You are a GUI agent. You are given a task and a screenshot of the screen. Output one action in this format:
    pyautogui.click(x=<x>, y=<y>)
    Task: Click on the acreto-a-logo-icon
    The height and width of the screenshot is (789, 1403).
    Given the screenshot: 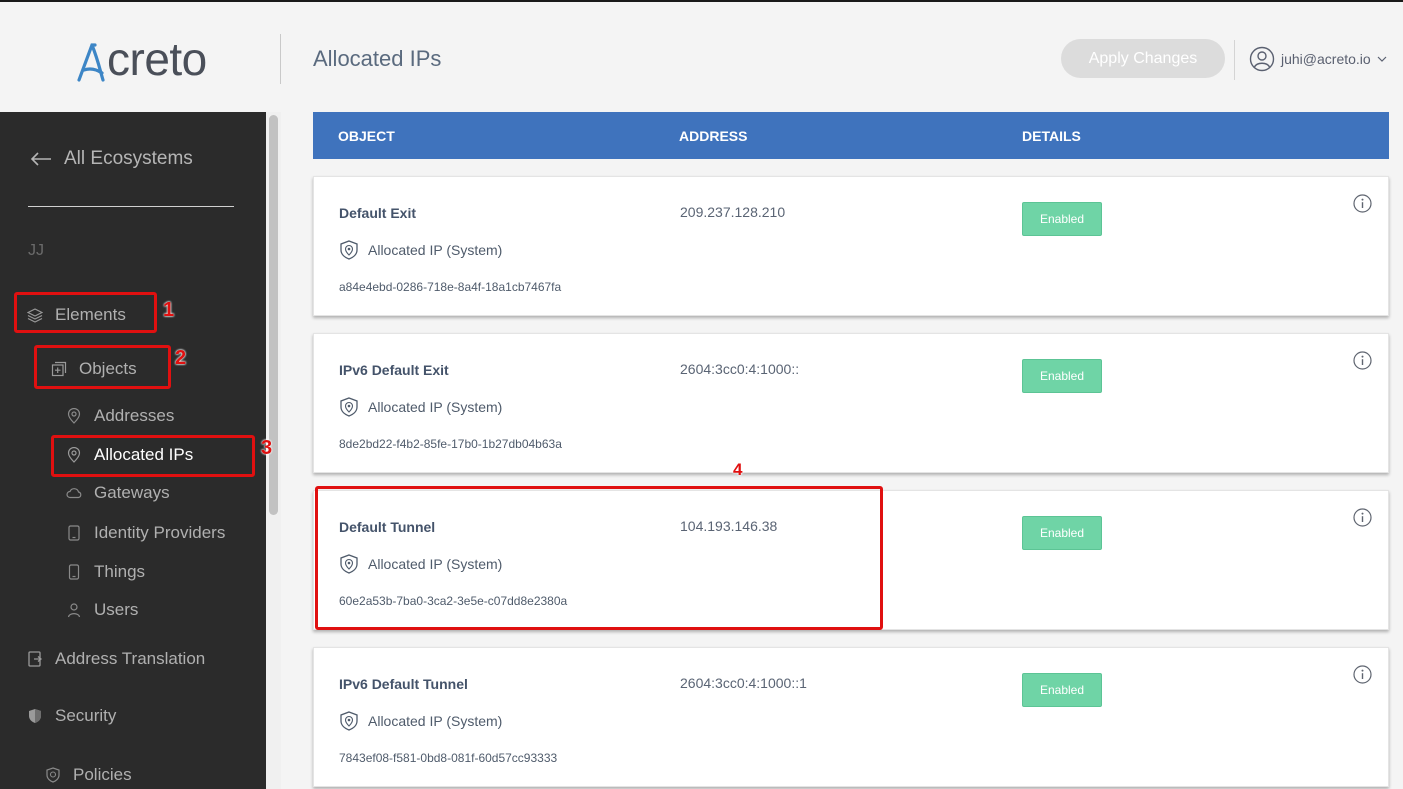 What is the action you would take?
    pyautogui.click(x=91, y=62)
    